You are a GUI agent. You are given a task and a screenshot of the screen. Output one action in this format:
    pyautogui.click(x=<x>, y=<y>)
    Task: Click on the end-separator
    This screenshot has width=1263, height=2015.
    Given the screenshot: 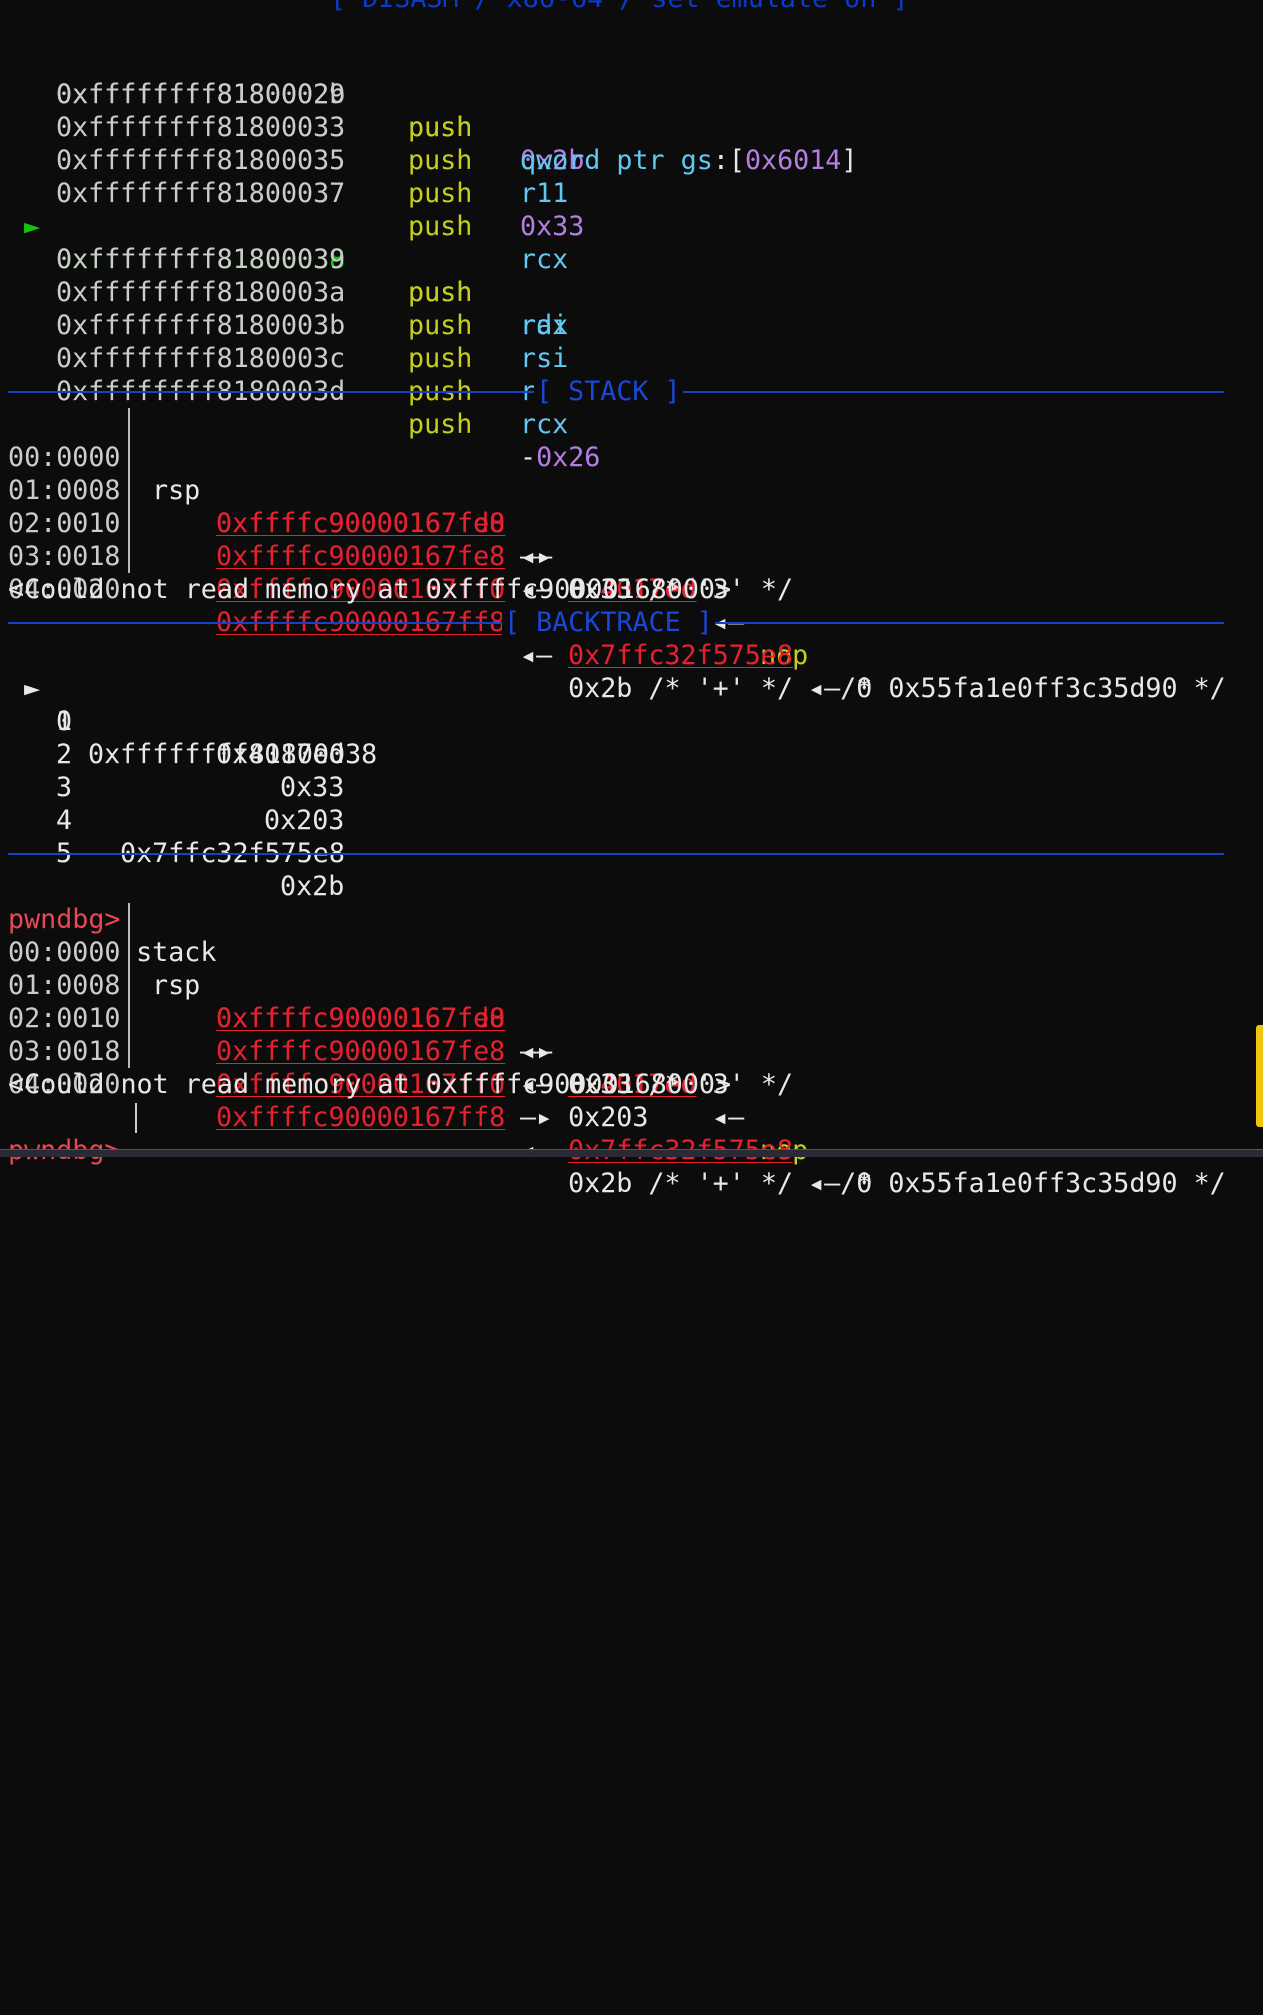 What is the action you would take?
    pyautogui.click(x=616, y=853)
    